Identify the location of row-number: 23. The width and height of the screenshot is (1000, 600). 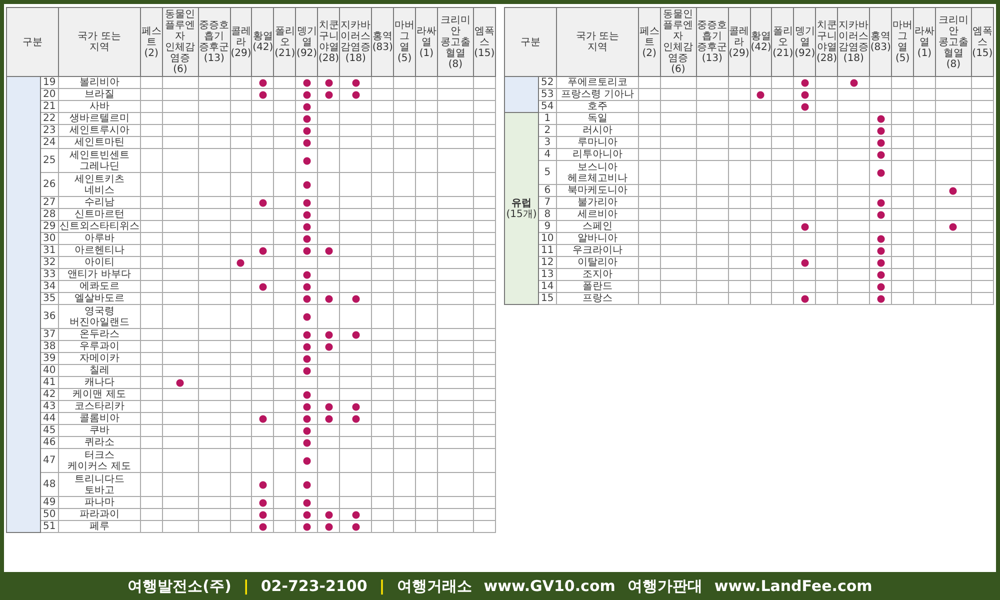
(49, 130).